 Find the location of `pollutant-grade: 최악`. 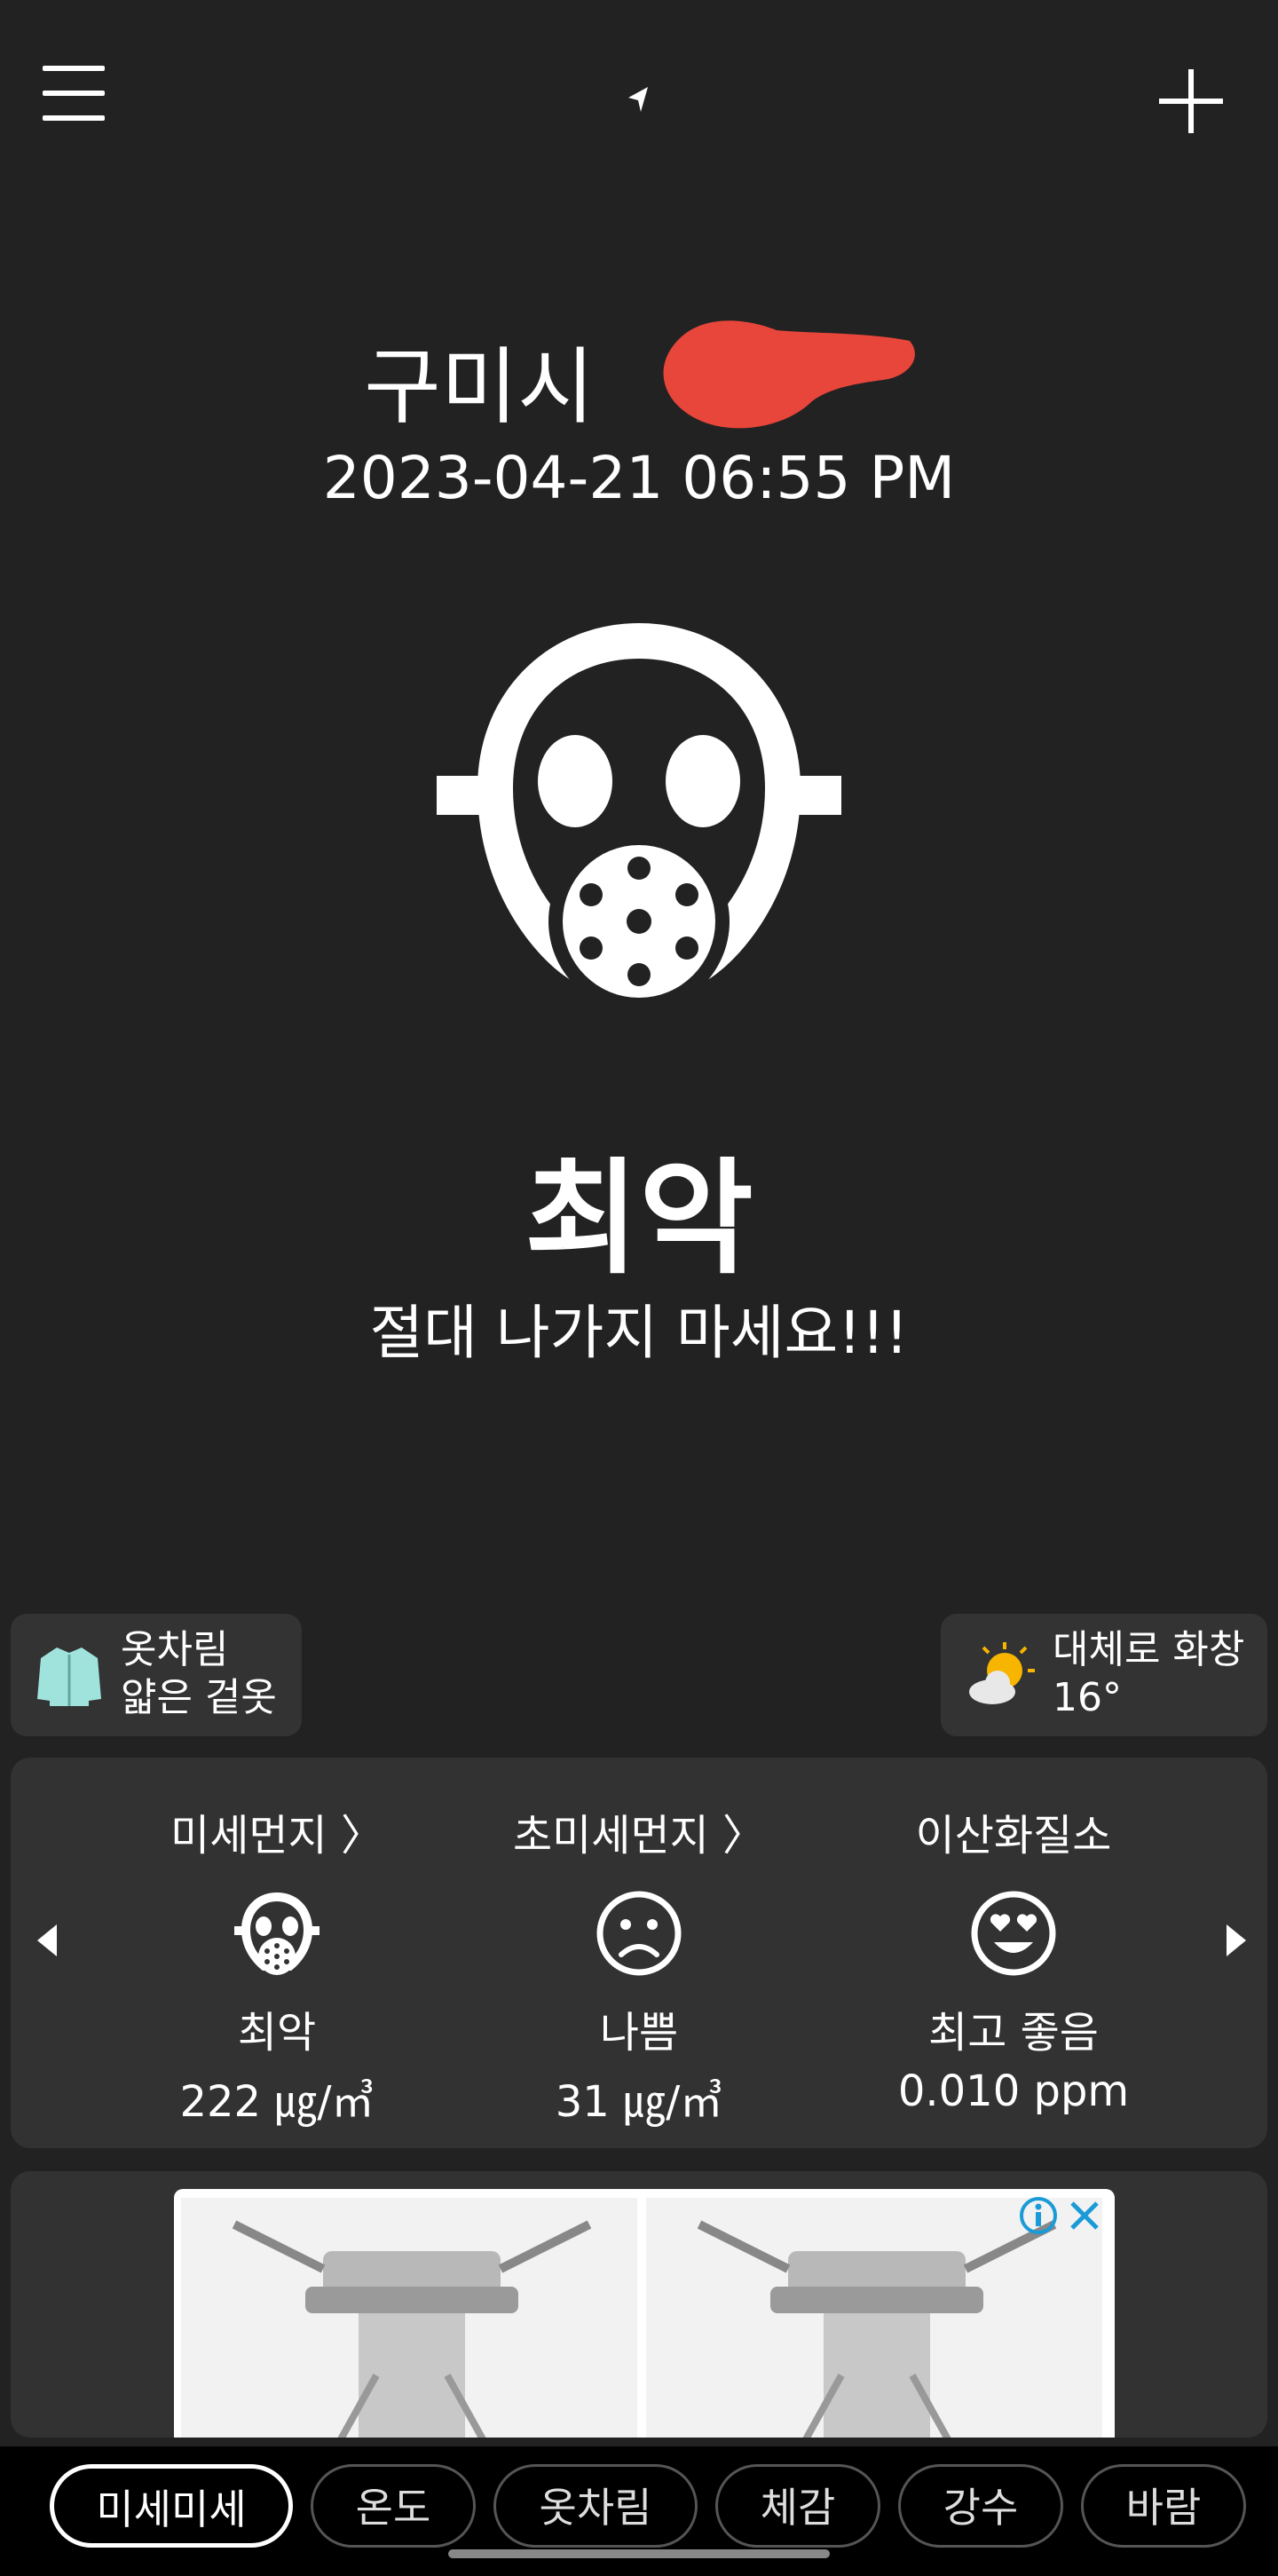

pollutant-grade: 최악 is located at coordinates (277, 2033).